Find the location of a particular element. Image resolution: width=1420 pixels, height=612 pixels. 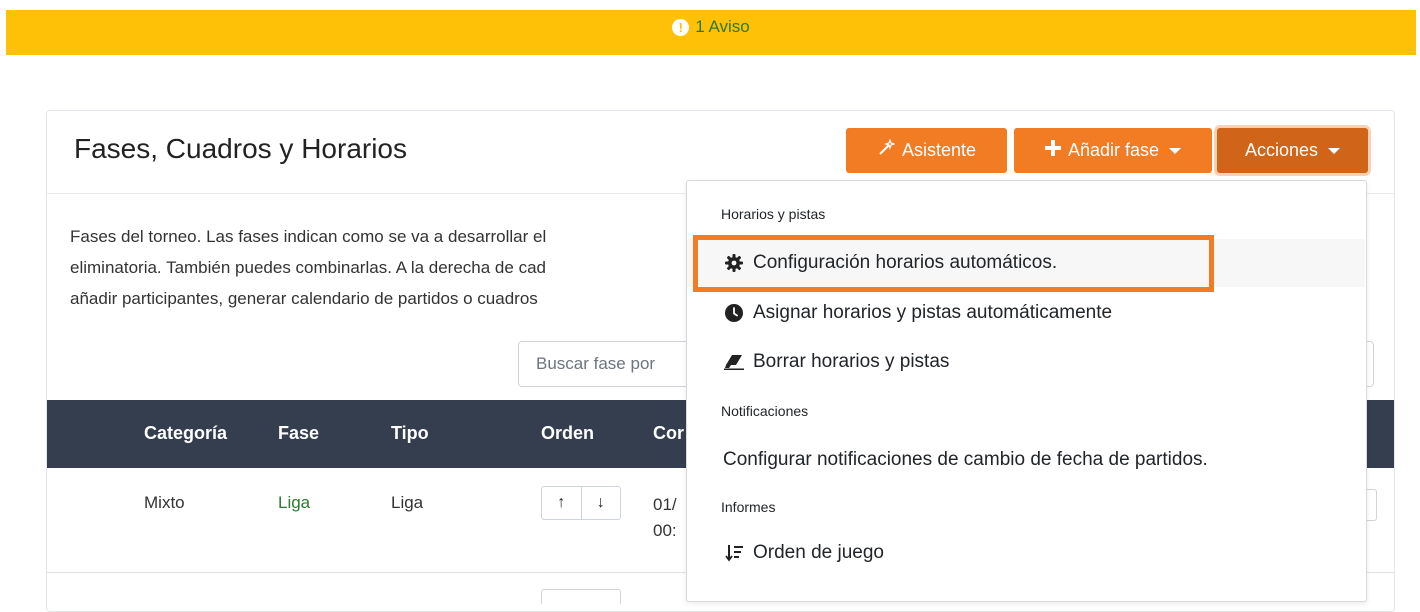

menu-item-auto-schedule-config: Configuración horarios automáticos. is located at coordinates (1026, 263).